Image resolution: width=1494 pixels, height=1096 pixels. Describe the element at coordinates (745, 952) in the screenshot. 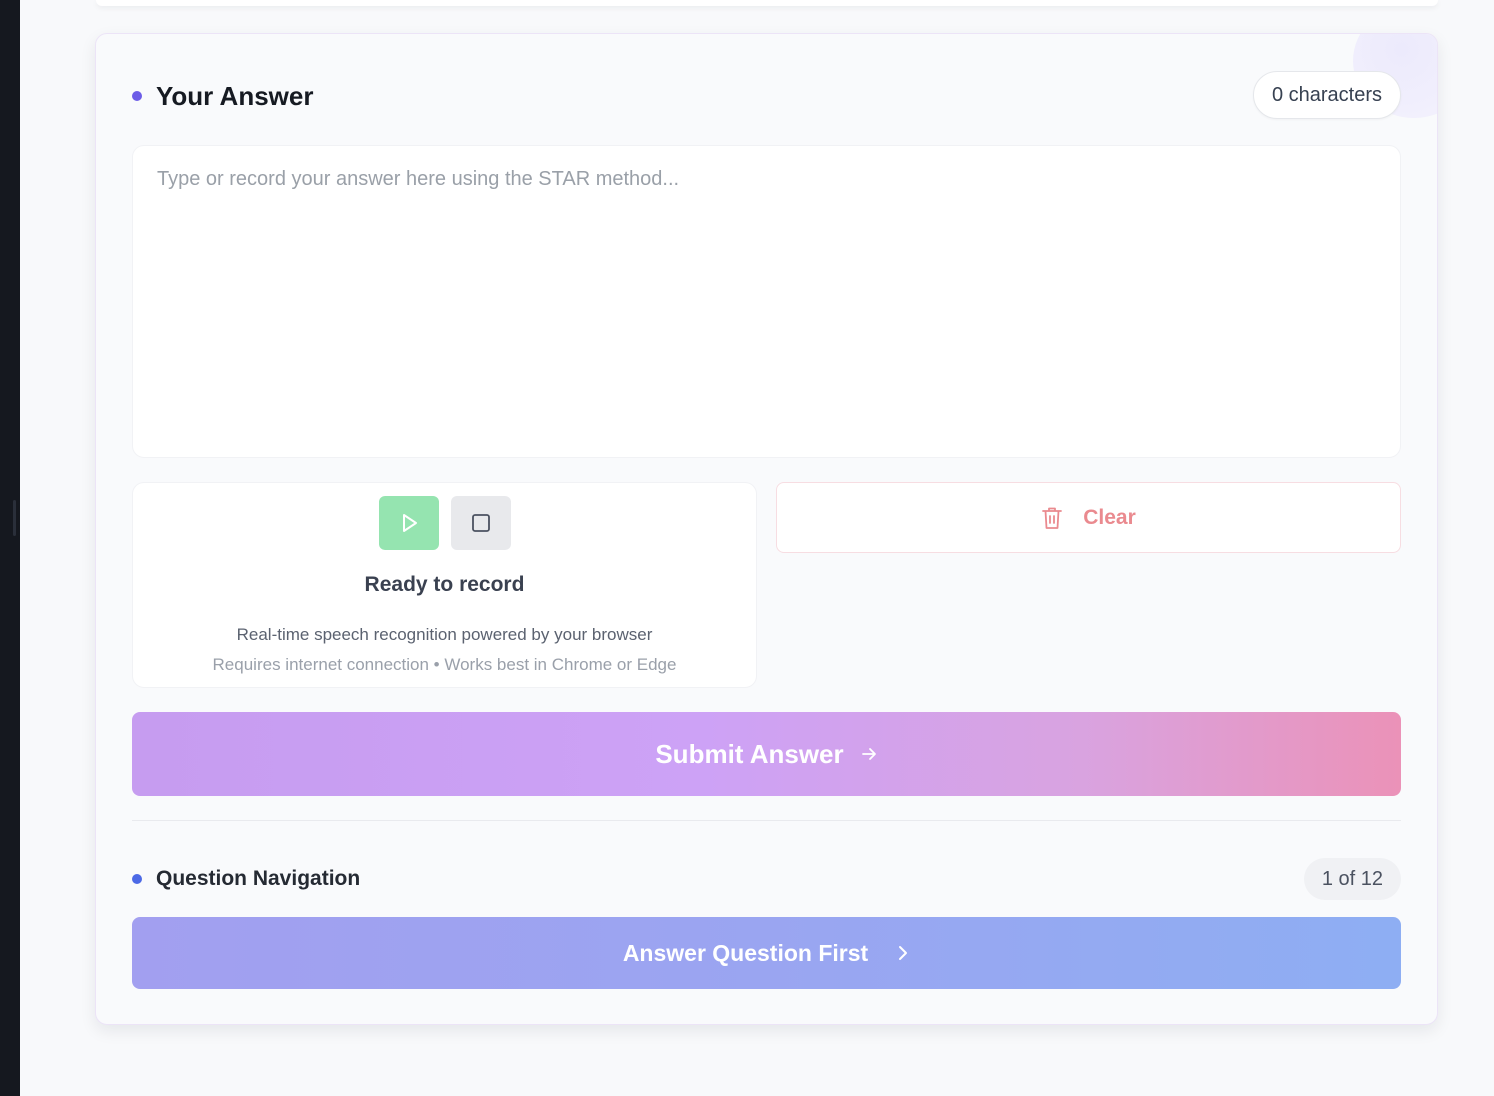

I see `next-label: Answer Question First` at that location.